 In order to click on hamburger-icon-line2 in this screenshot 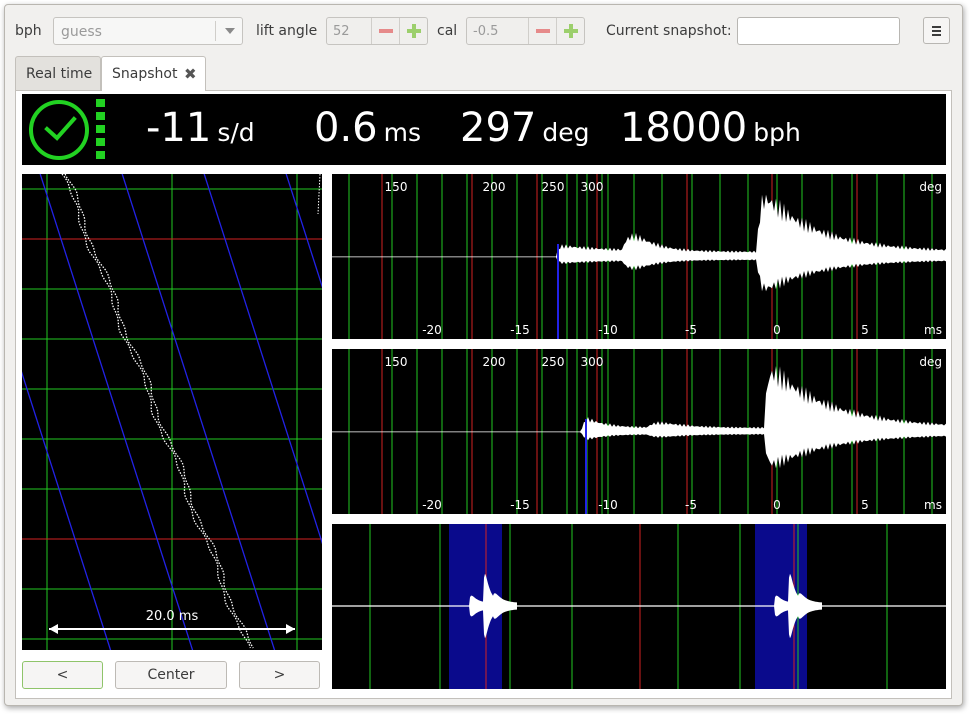, I will do `click(936, 31)`.